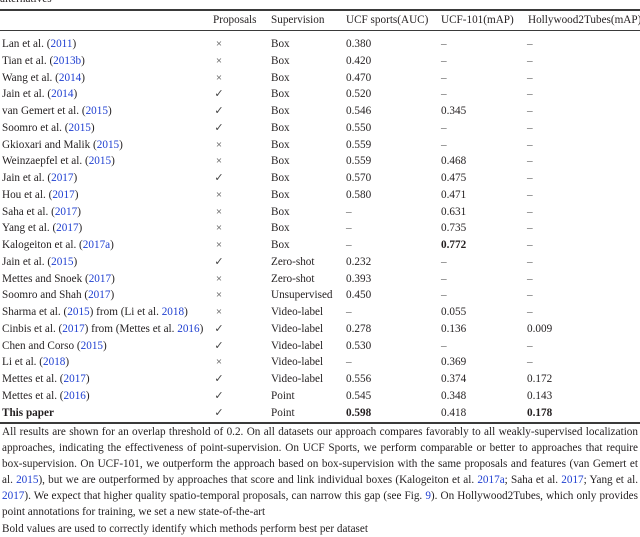 The height and width of the screenshot is (537, 640). I want to click on method-text: Jain et al. (, so click(27, 178).